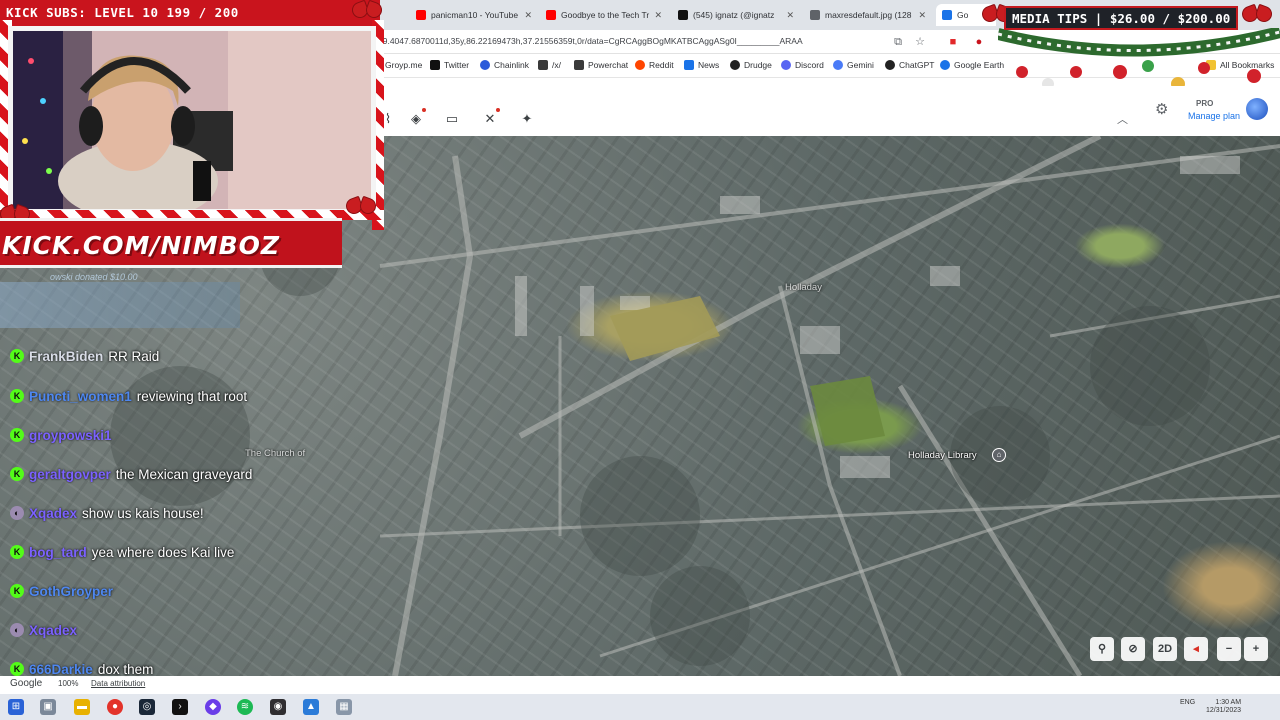 This screenshot has height=720, width=1280. I want to click on chat-username: groypowski1, so click(70, 435).